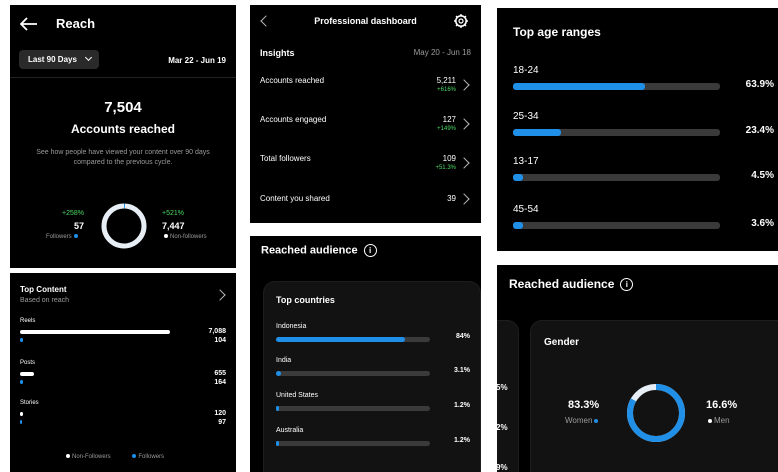 This screenshot has height=472, width=778. Describe the element at coordinates (45, 300) in the screenshot. I see `top-content-subtitle: Based on reach` at that location.